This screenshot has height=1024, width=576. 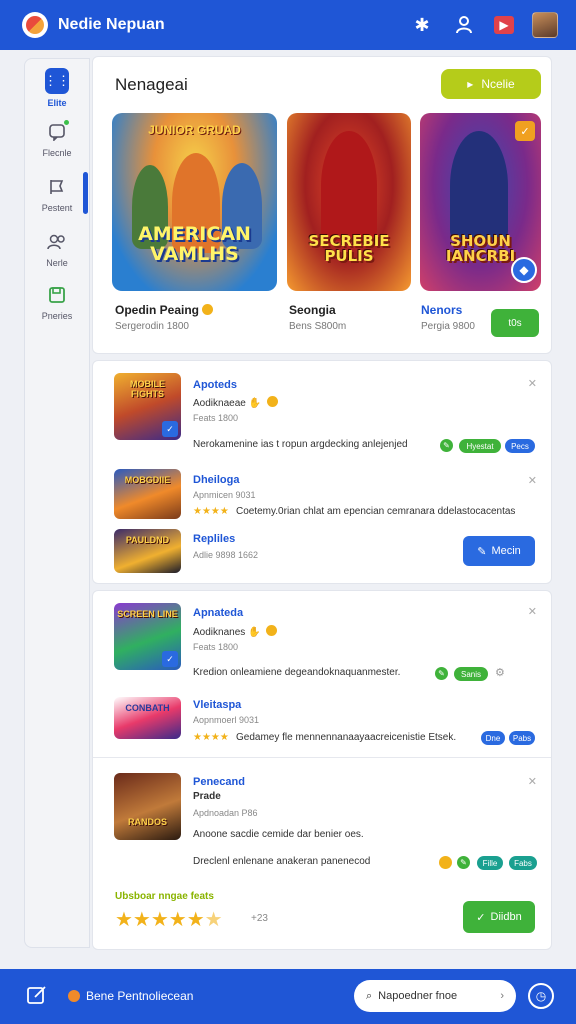 I want to click on list-item-meta: Apnmicen 9031, so click(x=224, y=495).